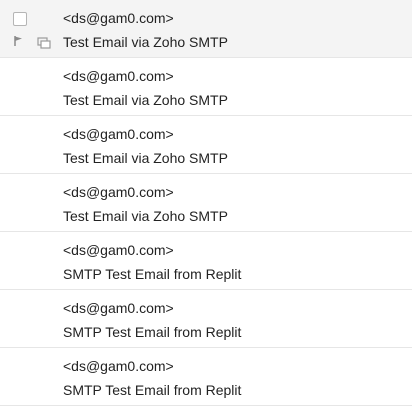  Describe the element at coordinates (20, 19) in the screenshot. I see `select-checkbox-icon` at that location.